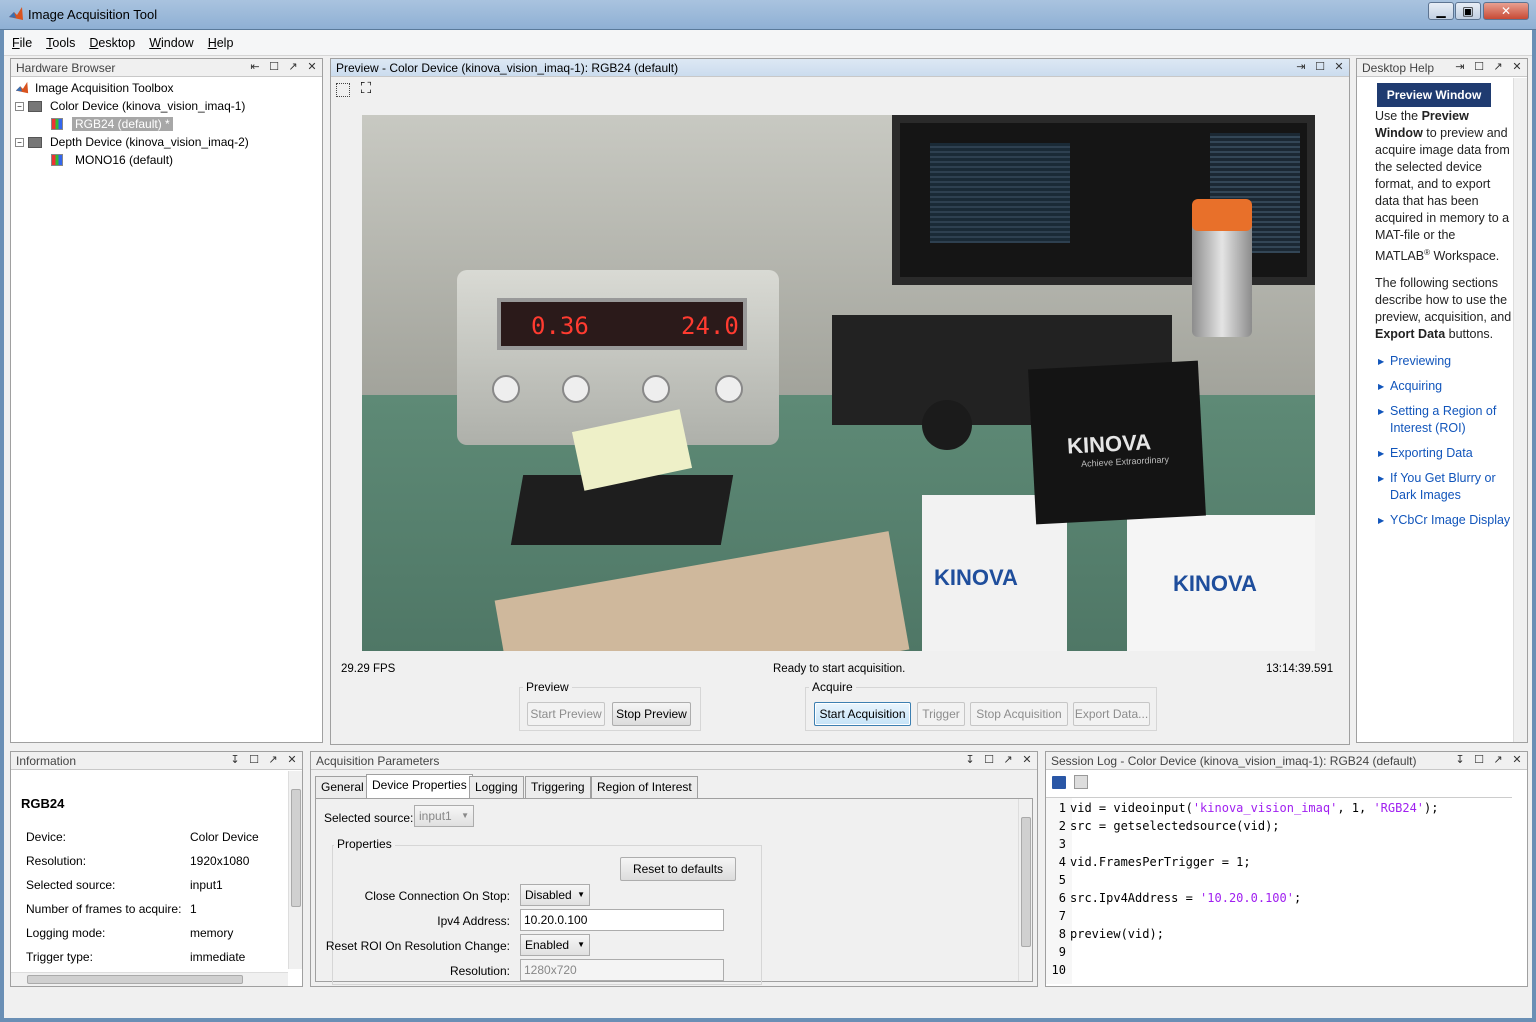  Describe the element at coordinates (112, 43) in the screenshot. I see `menu-desktop: Desktop` at that location.